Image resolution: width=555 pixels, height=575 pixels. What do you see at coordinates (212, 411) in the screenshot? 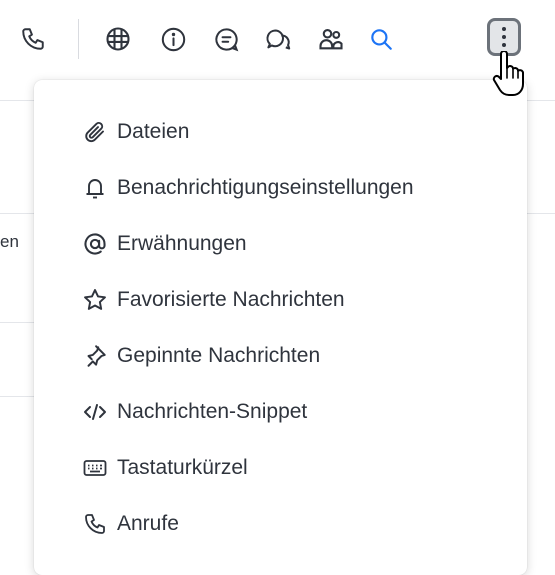
I see `menu-item-label: Nachrichten-Snippet` at bounding box center [212, 411].